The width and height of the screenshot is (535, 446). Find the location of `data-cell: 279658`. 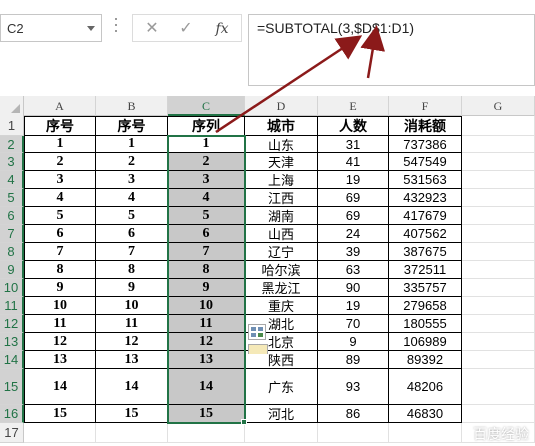

data-cell: 279658 is located at coordinates (425, 306).